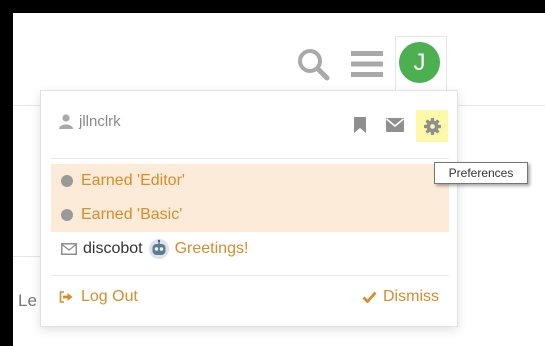  I want to click on bookmark-icon, so click(360, 125).